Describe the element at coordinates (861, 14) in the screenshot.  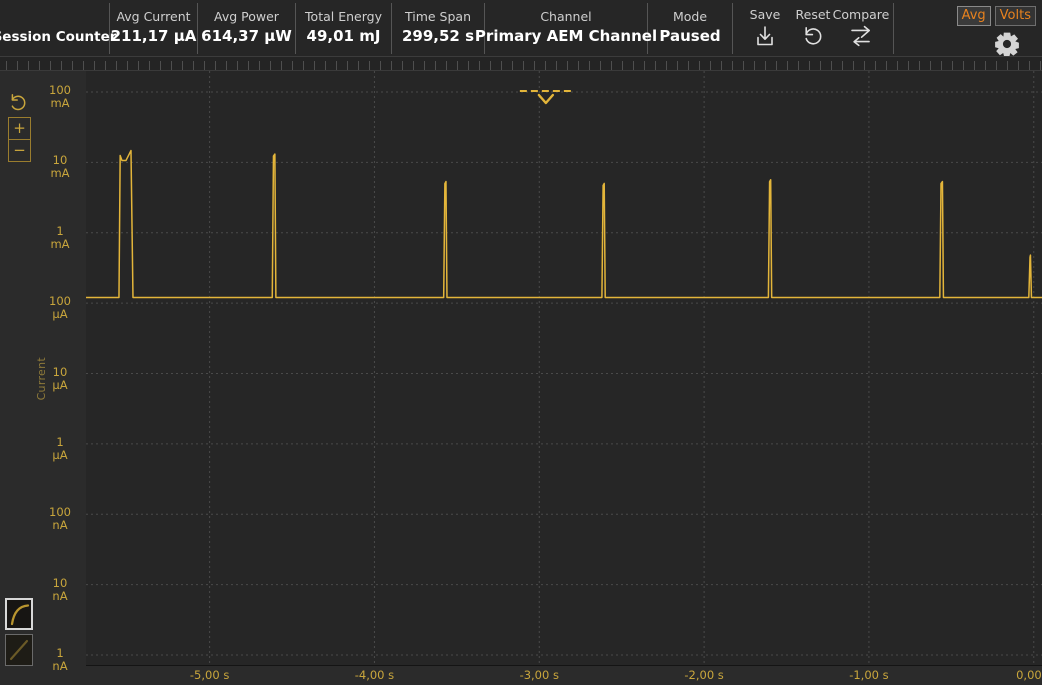
I see `compare-button-label: Compare` at that location.